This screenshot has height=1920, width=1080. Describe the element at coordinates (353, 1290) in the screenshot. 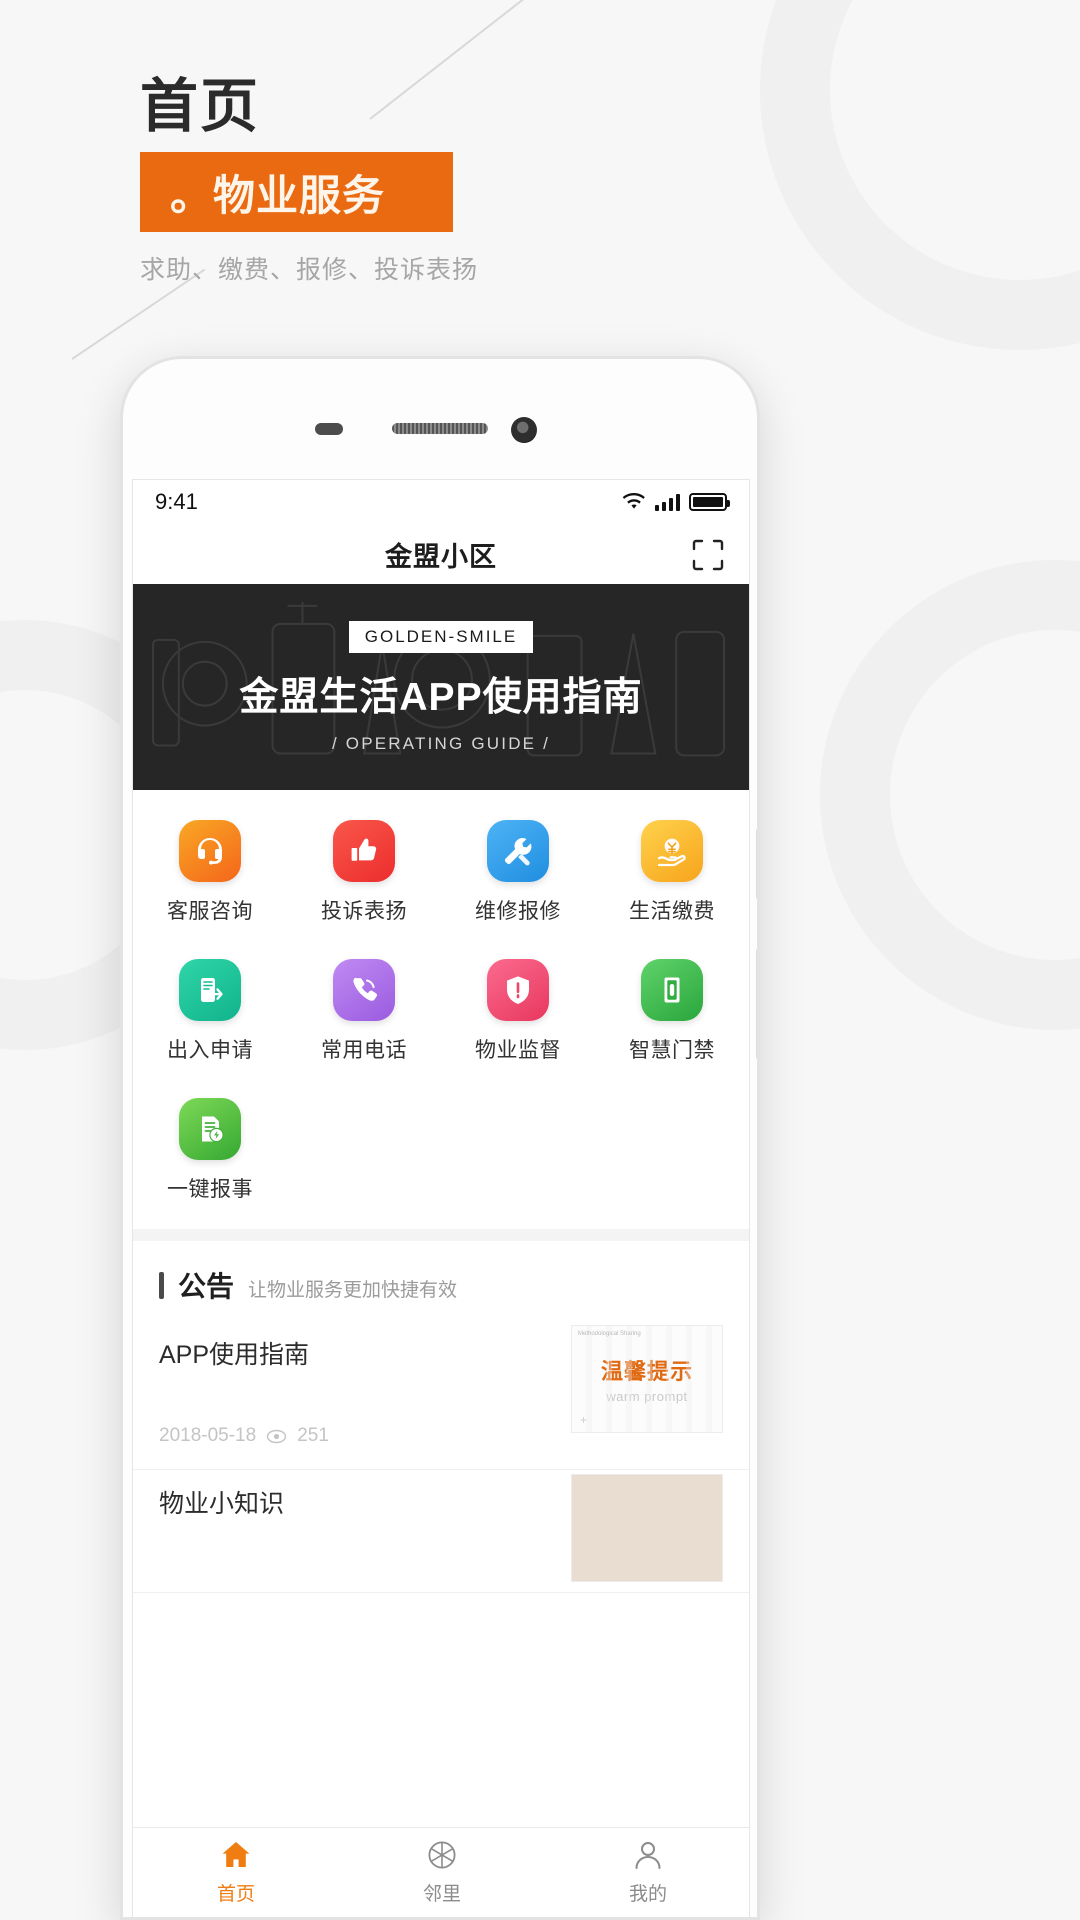

I see `notice-subtitle: 让物业服务更加快捷有效` at that location.